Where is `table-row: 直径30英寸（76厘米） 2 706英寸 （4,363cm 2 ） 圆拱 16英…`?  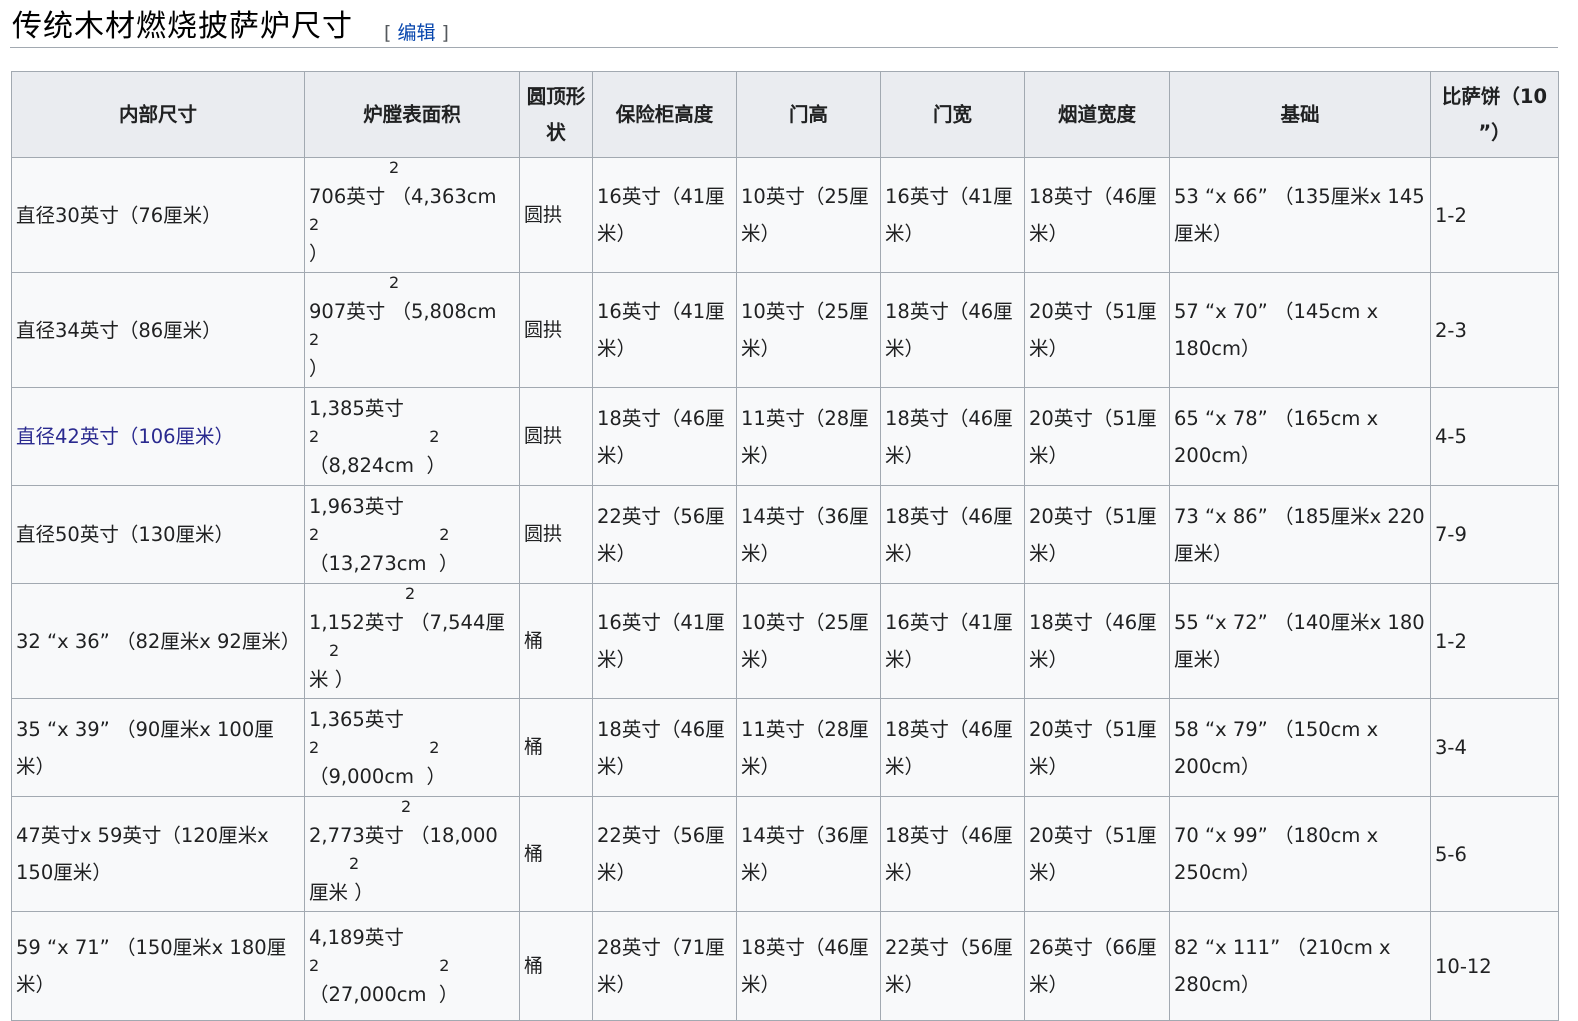 table-row: 直径30英寸（76厘米） 2 706英寸 （4,363cm 2 ） 圆拱 16英… is located at coordinates (785, 215).